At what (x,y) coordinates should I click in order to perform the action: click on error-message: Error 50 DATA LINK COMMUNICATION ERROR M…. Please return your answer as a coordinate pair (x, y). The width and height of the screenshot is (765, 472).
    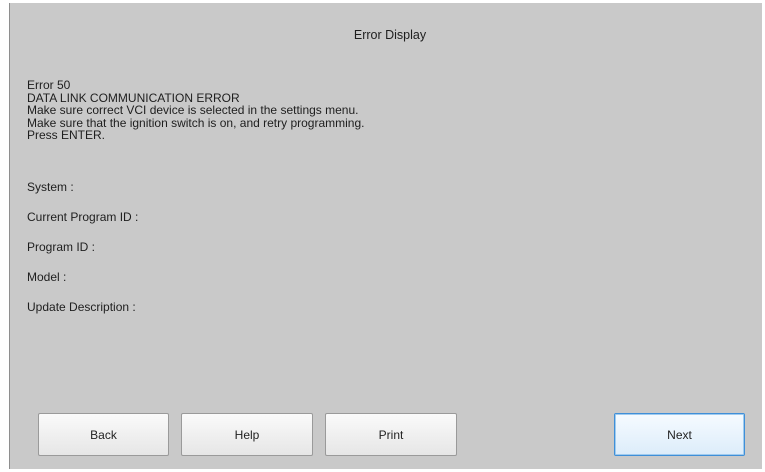
    Looking at the image, I should click on (196, 110).